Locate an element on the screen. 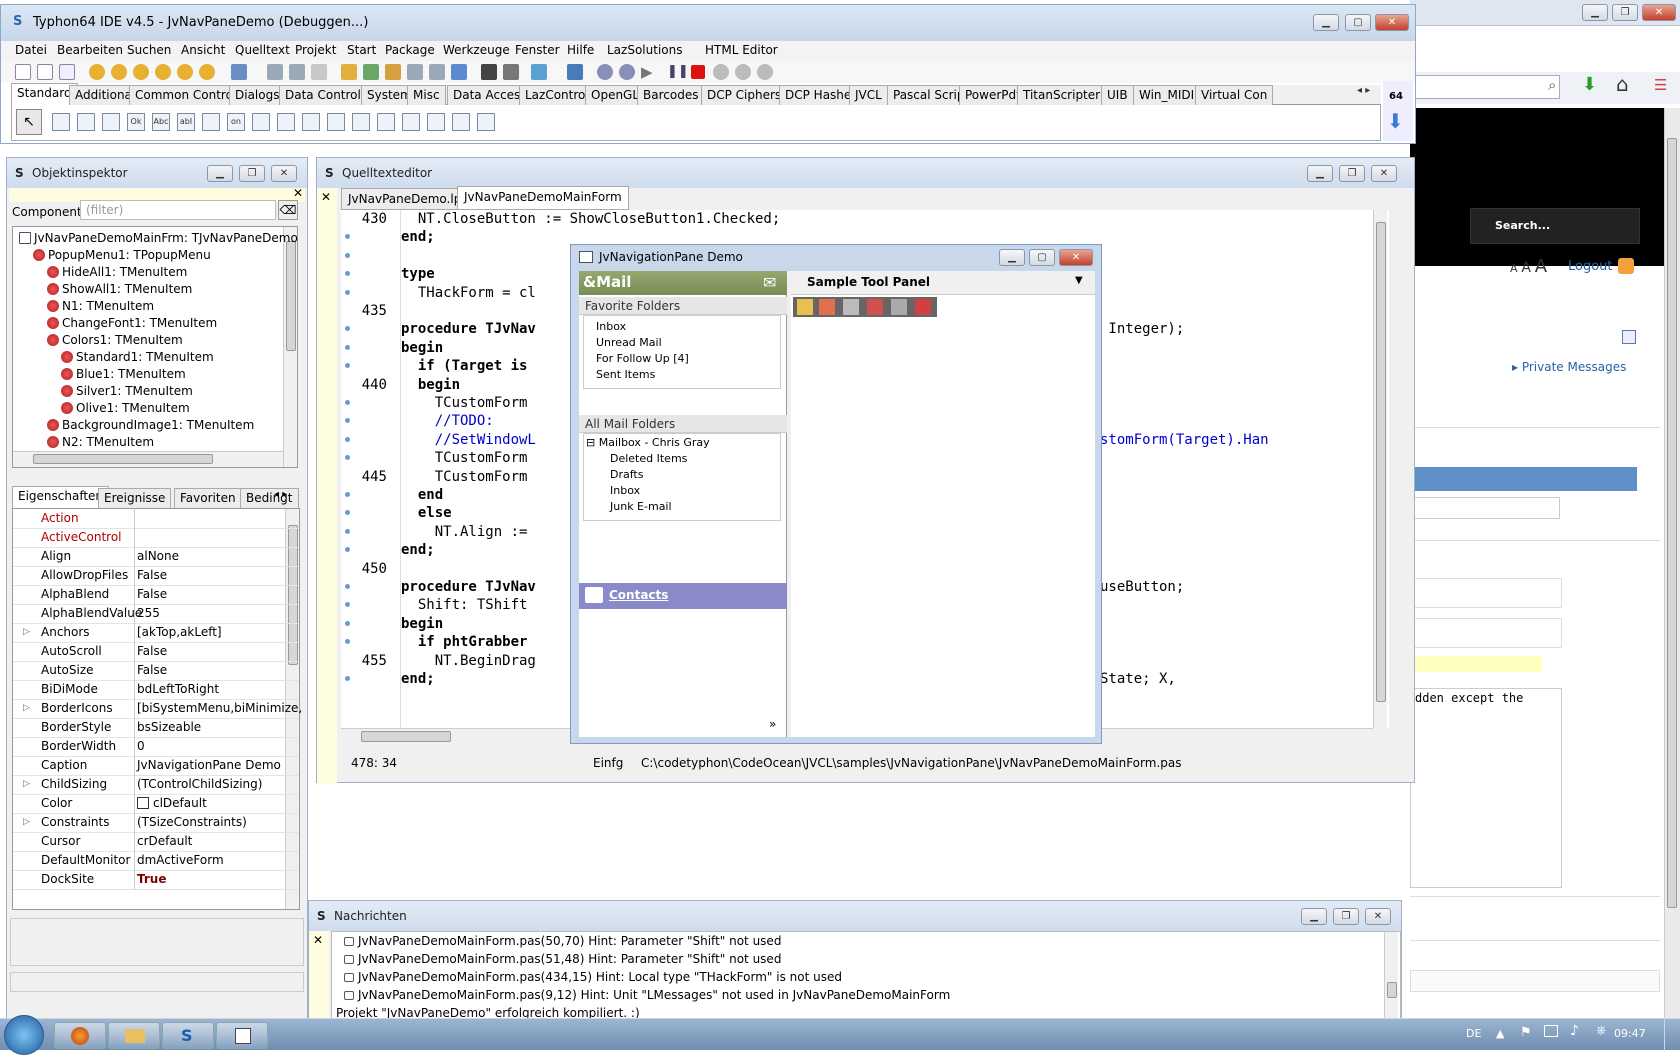  new-form-icon is located at coordinates (45, 72).